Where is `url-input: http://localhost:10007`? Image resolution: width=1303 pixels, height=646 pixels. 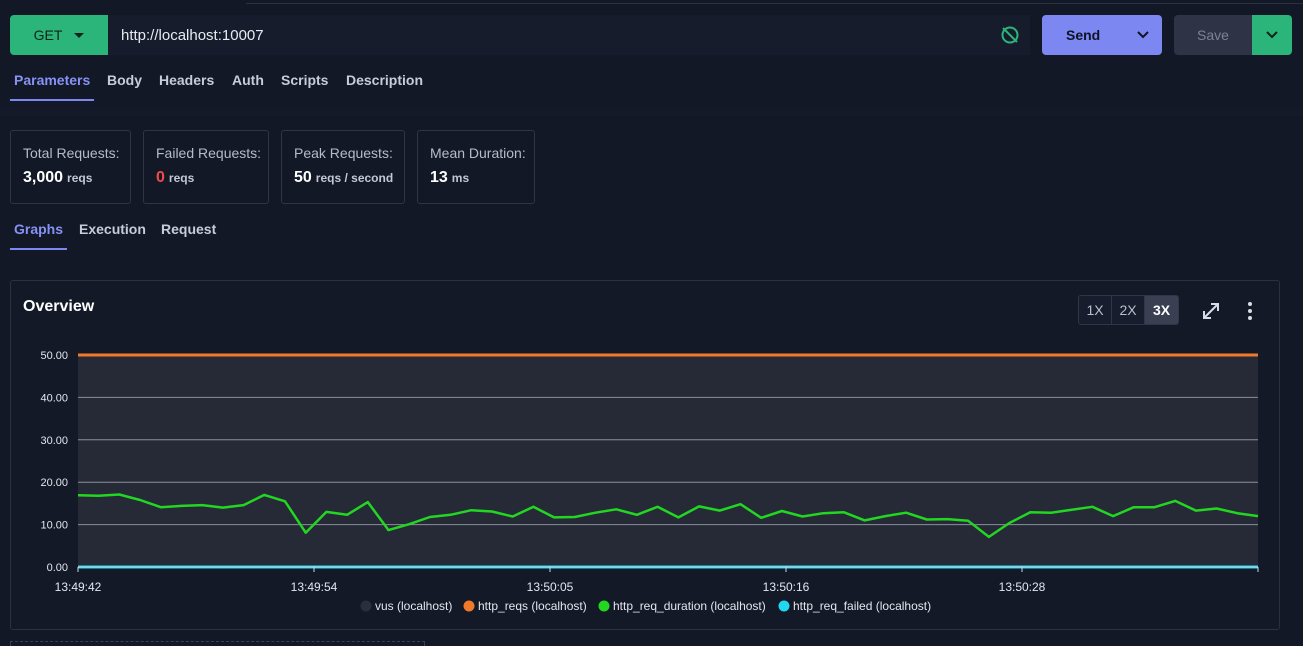
url-input: http://localhost:10007 is located at coordinates (569, 35).